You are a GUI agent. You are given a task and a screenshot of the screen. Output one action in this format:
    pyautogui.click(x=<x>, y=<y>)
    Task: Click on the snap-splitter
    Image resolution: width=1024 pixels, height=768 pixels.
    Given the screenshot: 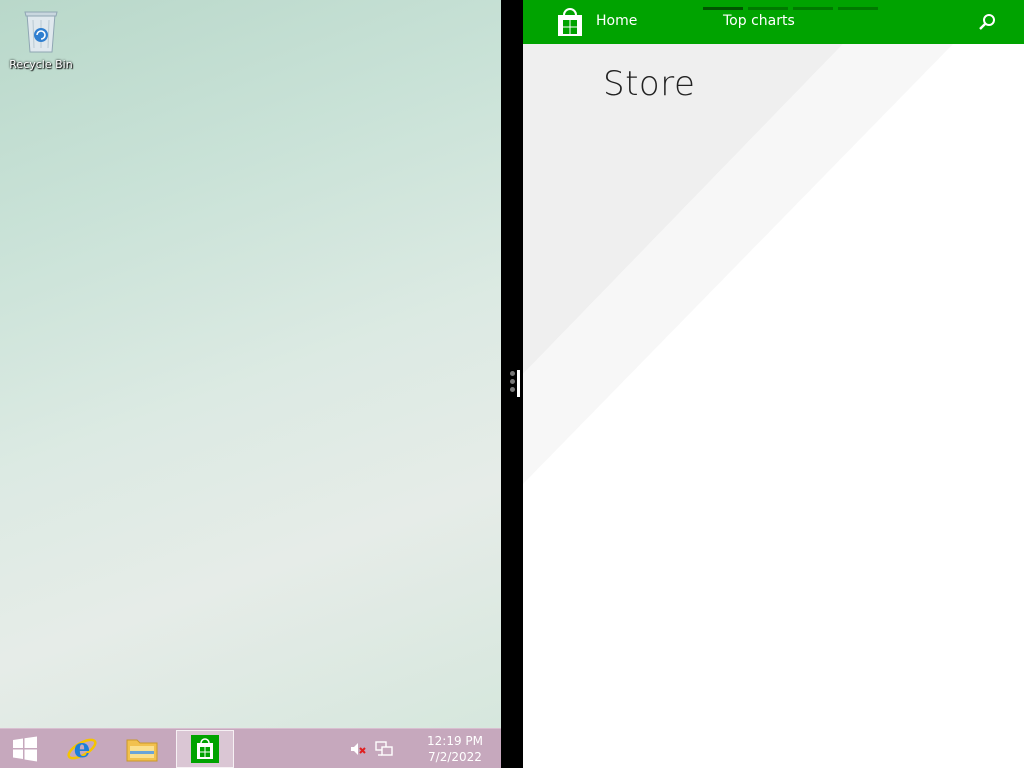 What is the action you would take?
    pyautogui.click(x=512, y=384)
    